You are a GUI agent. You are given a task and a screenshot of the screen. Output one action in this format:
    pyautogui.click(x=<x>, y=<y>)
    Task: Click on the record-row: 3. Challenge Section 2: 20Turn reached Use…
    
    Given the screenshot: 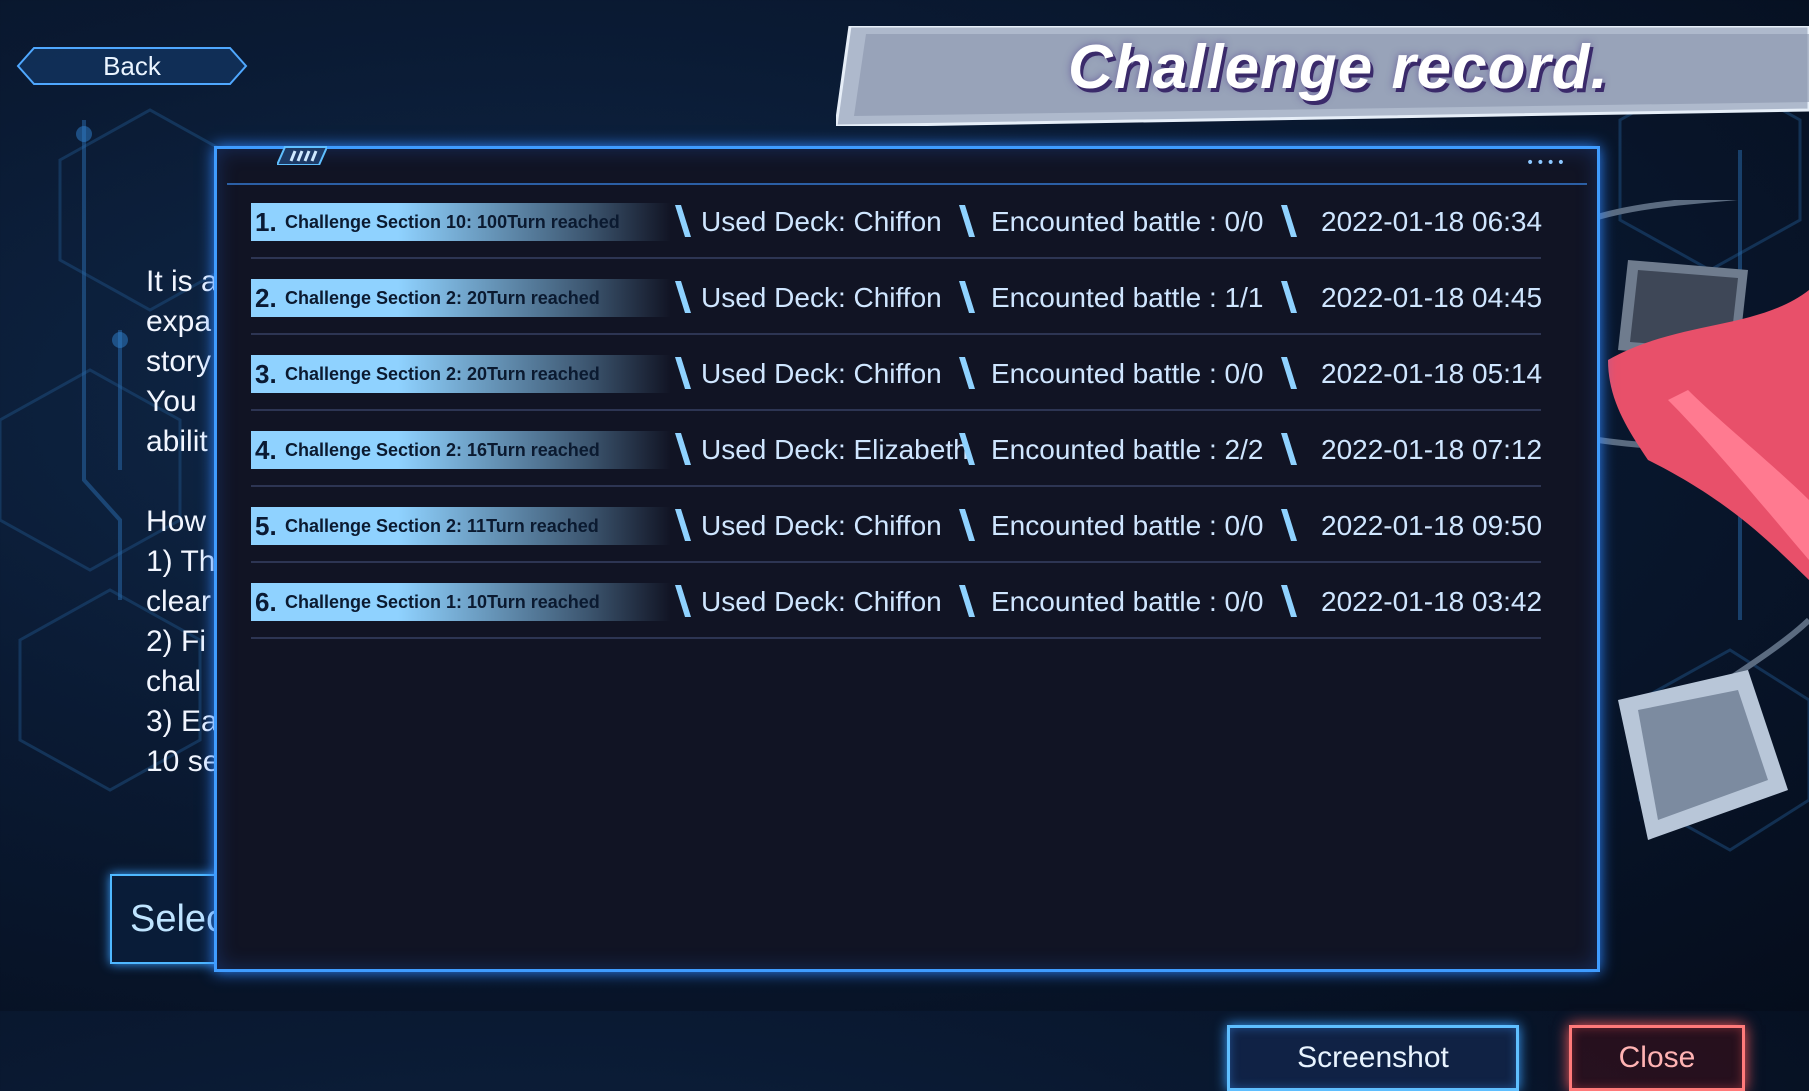 What is the action you would take?
    pyautogui.click(x=897, y=374)
    